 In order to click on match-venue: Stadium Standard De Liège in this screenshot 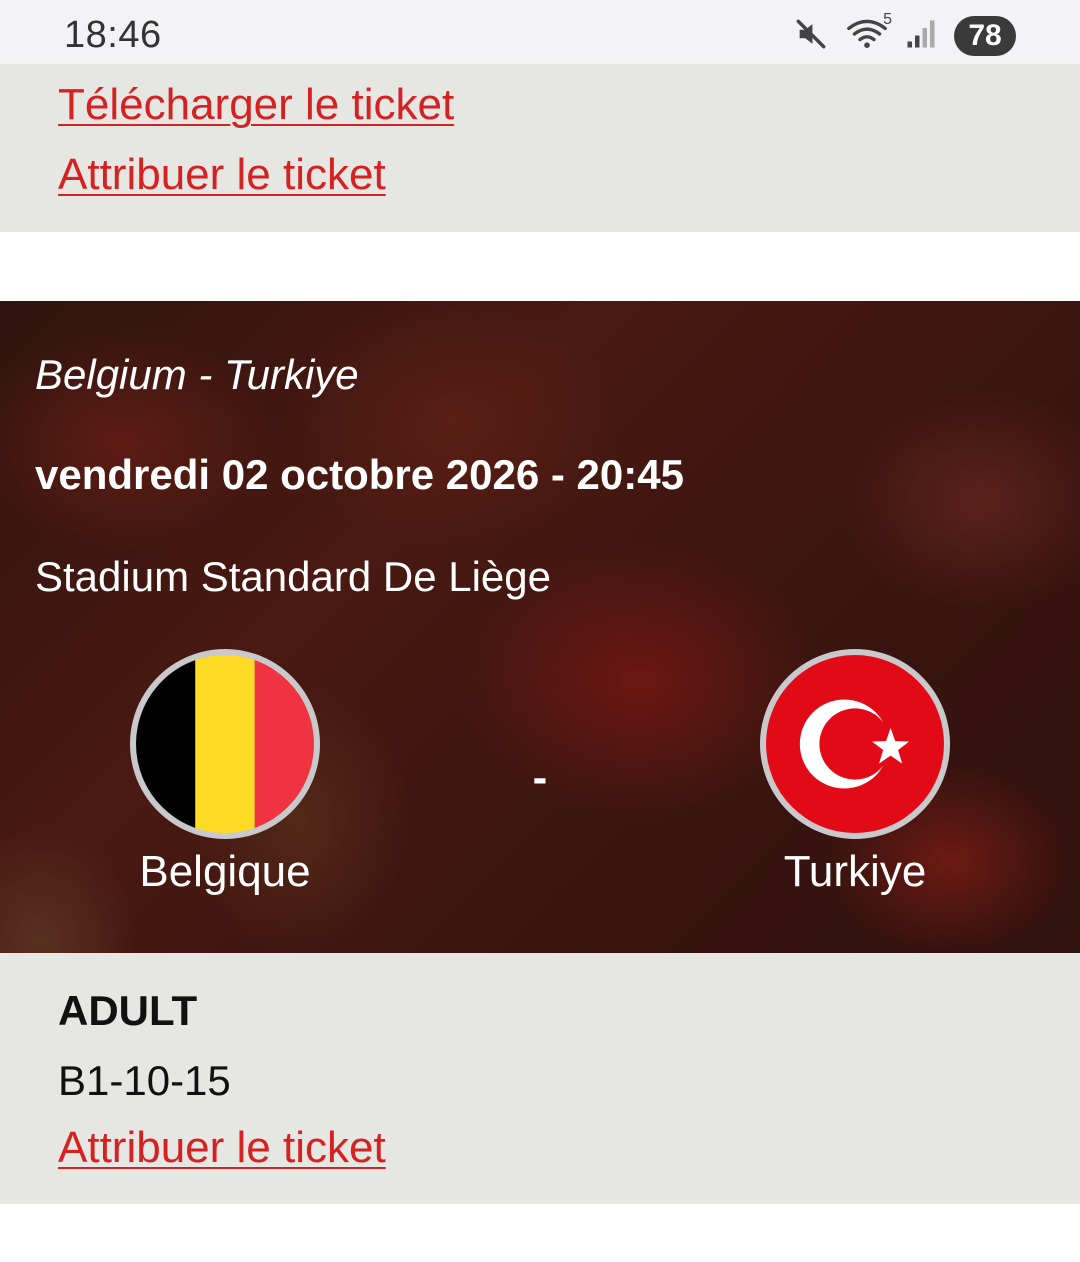, I will do `click(293, 576)`.